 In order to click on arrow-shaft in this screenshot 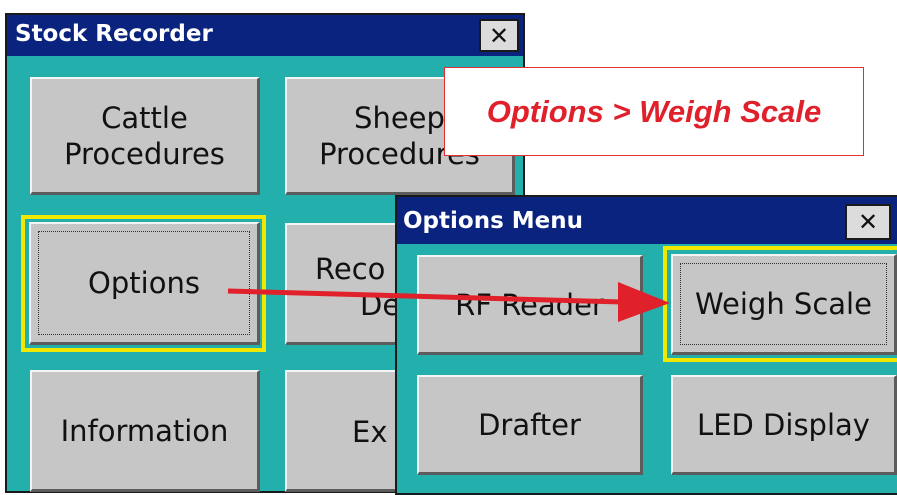, I will do `click(425, 296)`.